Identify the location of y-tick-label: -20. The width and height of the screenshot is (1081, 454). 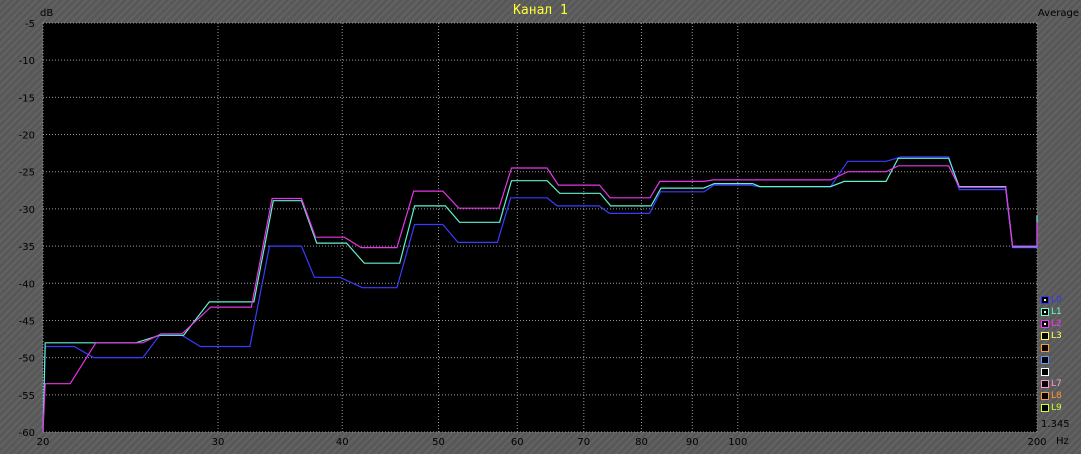
(27, 136).